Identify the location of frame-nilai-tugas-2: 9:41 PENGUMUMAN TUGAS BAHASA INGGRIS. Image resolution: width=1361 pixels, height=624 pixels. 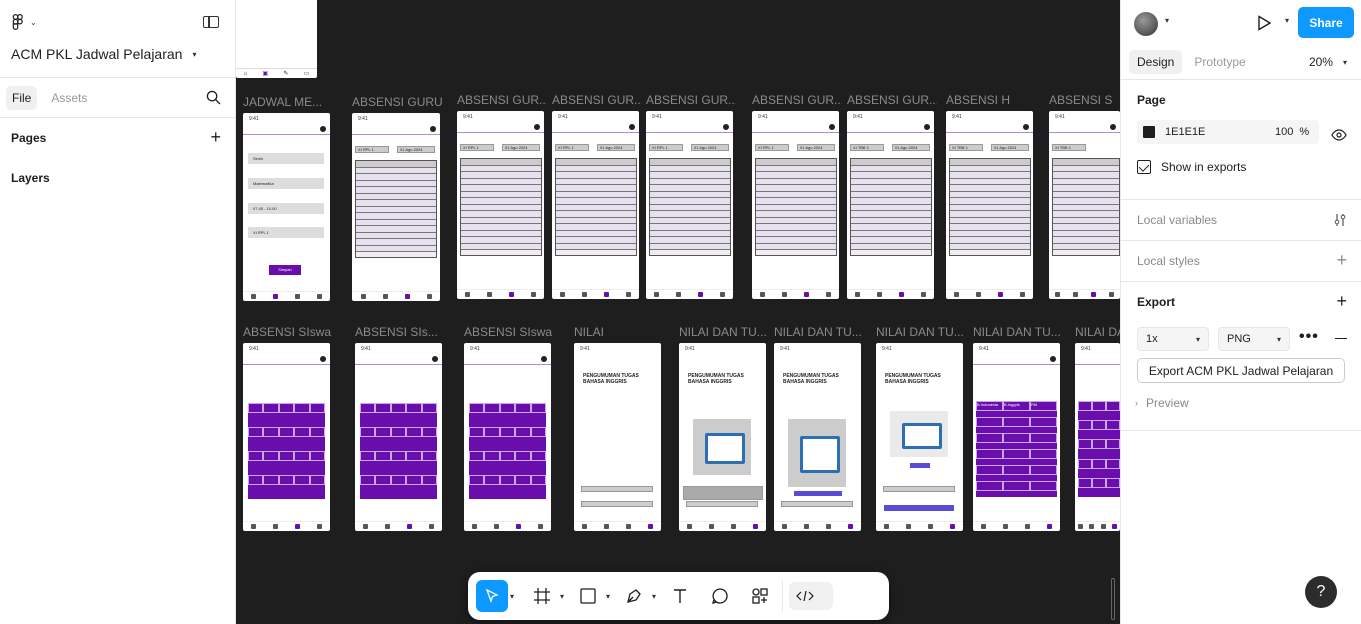
(817, 437).